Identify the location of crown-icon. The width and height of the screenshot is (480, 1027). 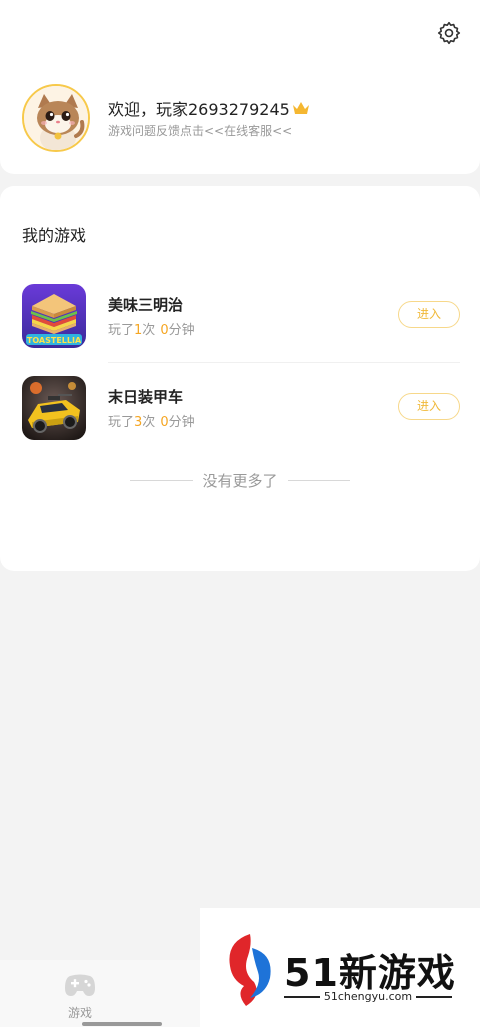
(300, 108).